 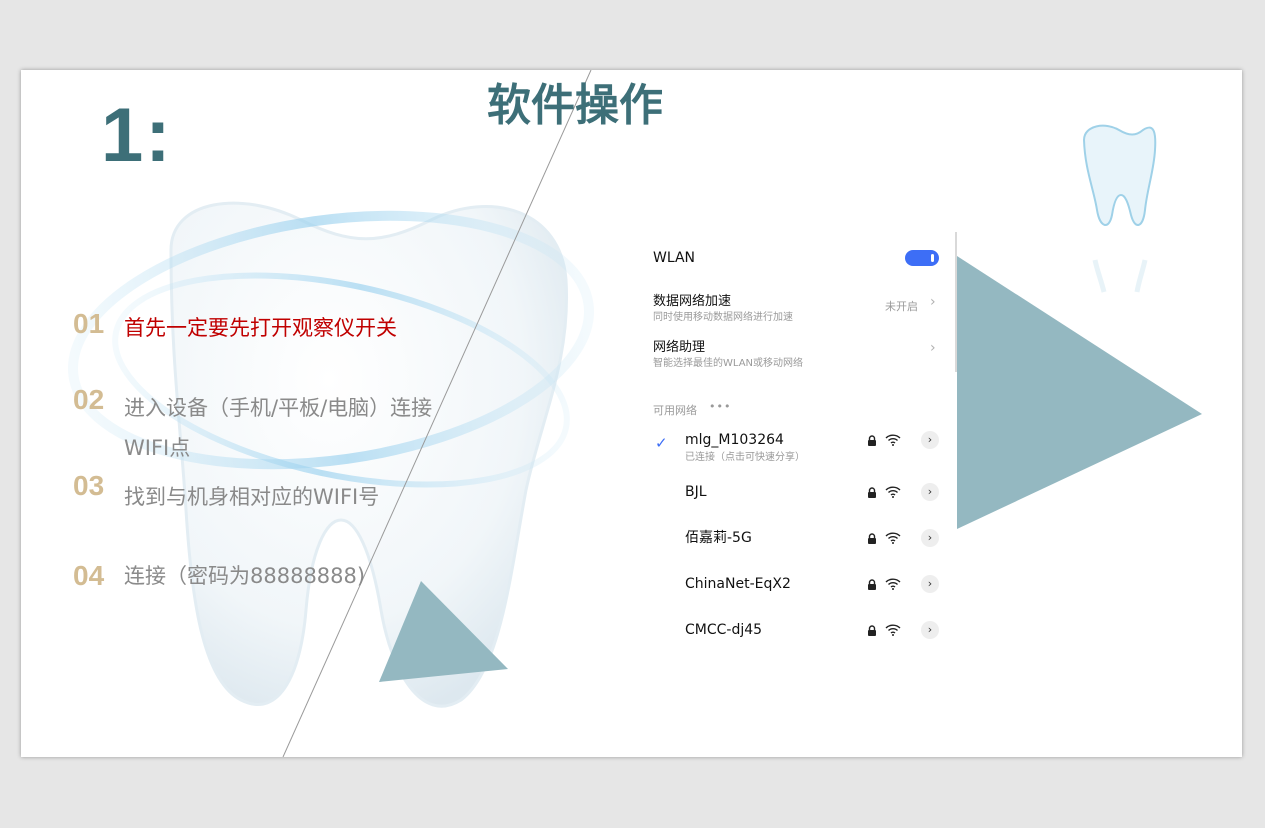 What do you see at coordinates (674, 258) in the screenshot?
I see `wlan-label: WLAN` at bounding box center [674, 258].